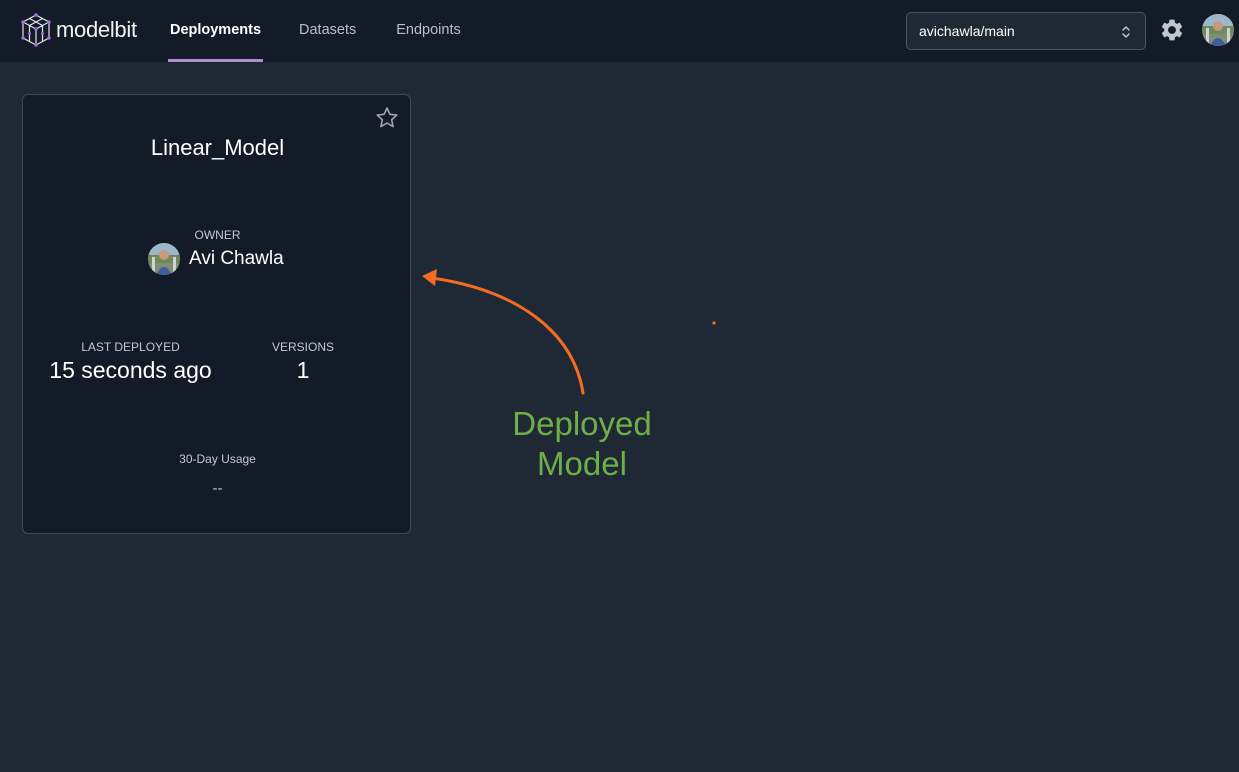 This screenshot has height=772, width=1239. Describe the element at coordinates (967, 31) in the screenshot. I see `branch-selector-value: avichawla/main` at that location.